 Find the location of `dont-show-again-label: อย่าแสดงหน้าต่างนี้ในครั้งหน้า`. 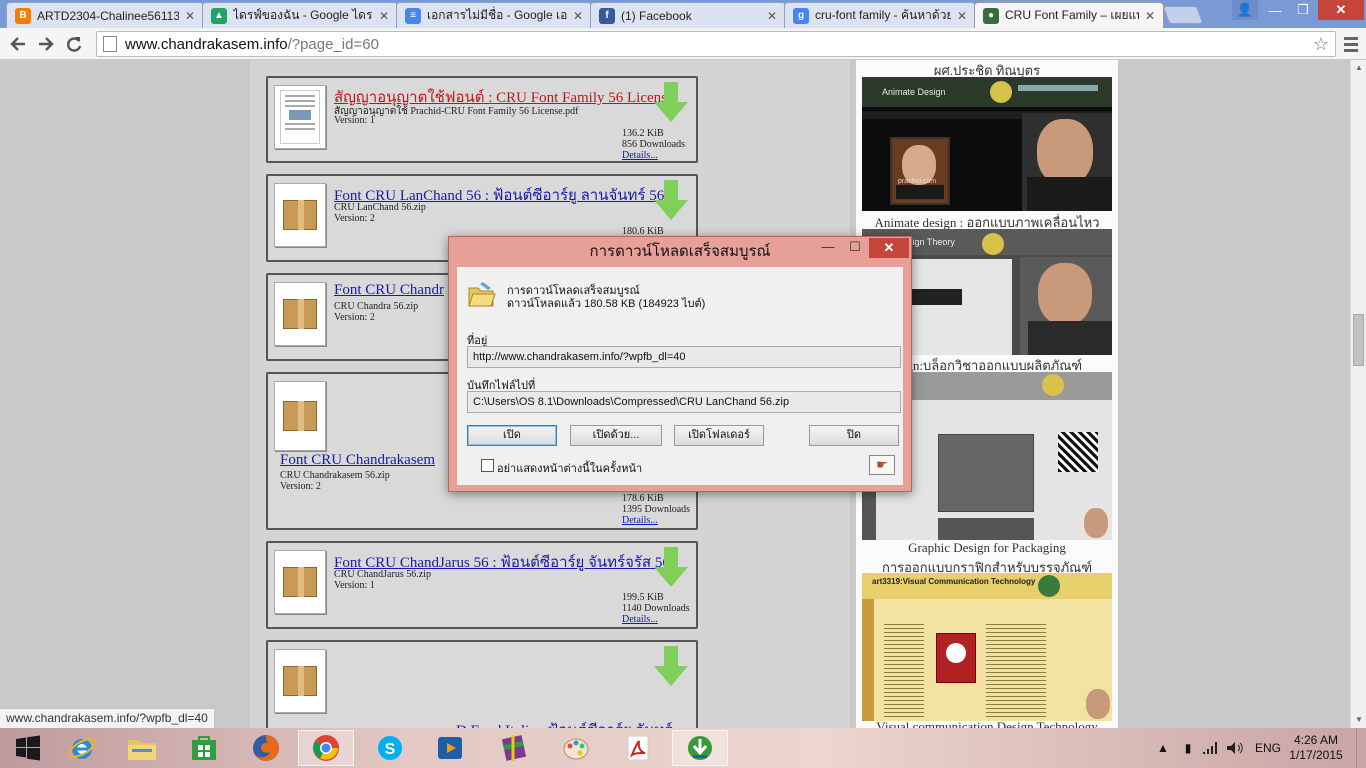

dont-show-again-label: อย่าแสดงหน้าต่างนี้ในครั้งหน้า is located at coordinates (570, 469).